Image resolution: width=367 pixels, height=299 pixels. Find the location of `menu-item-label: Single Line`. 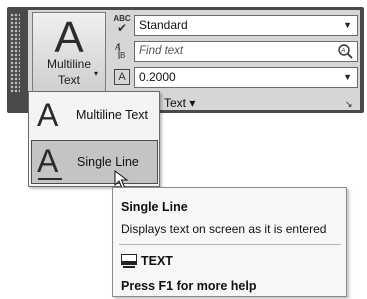

menu-item-label: Single Line is located at coordinates (108, 162).